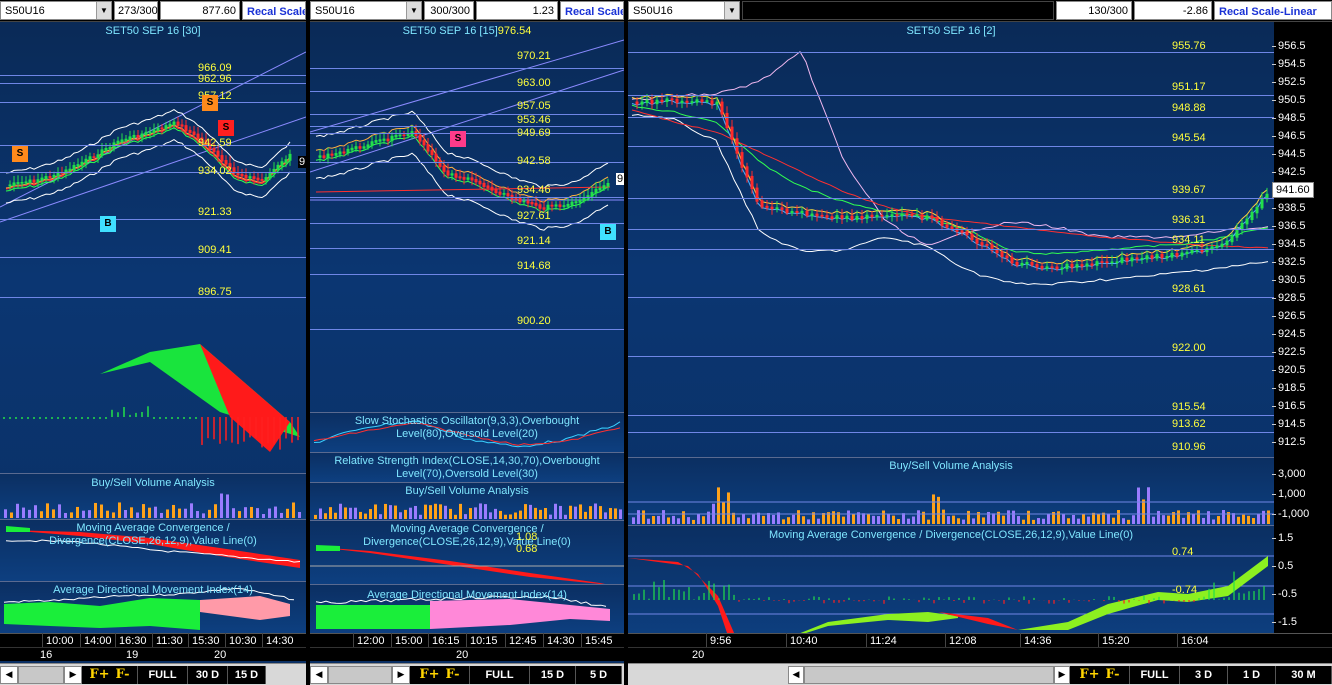 This screenshot has height=685, width=1332. I want to click on price-tick: 952.5, so click(1289, 82).